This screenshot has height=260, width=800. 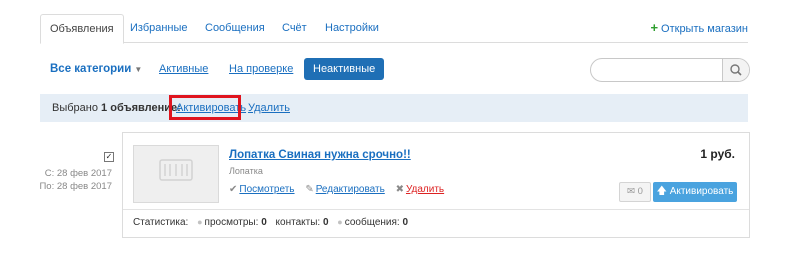 I want to click on views-label: просмотры:, so click(x=231, y=222).